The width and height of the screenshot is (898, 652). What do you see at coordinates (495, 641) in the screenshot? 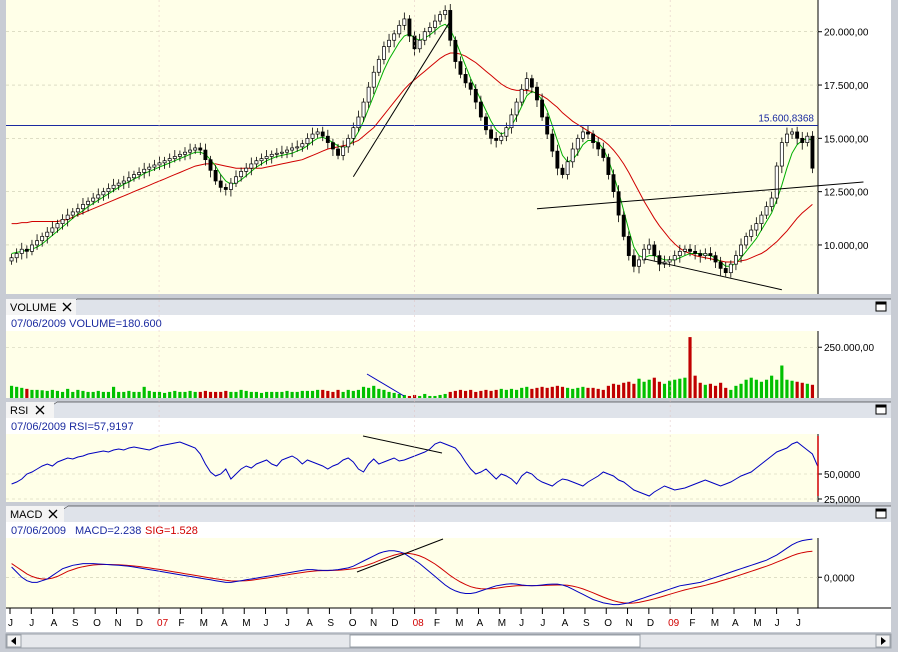
I see `scrollbar-thumb` at bounding box center [495, 641].